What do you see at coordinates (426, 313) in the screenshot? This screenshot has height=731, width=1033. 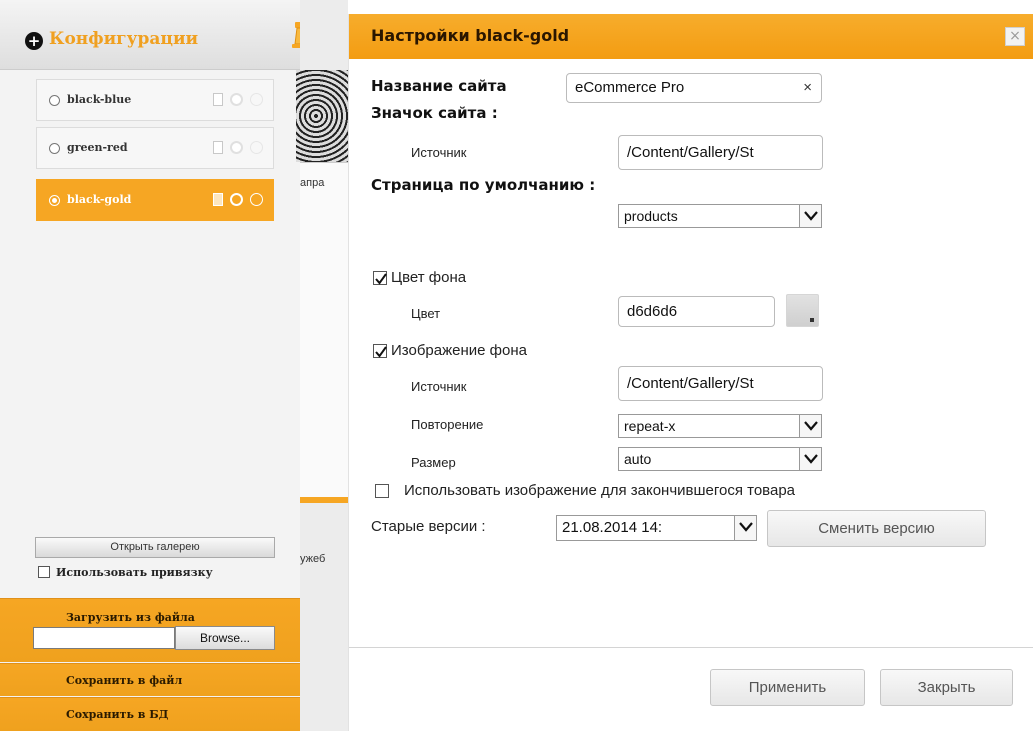 I see `color-label: Цвет` at bounding box center [426, 313].